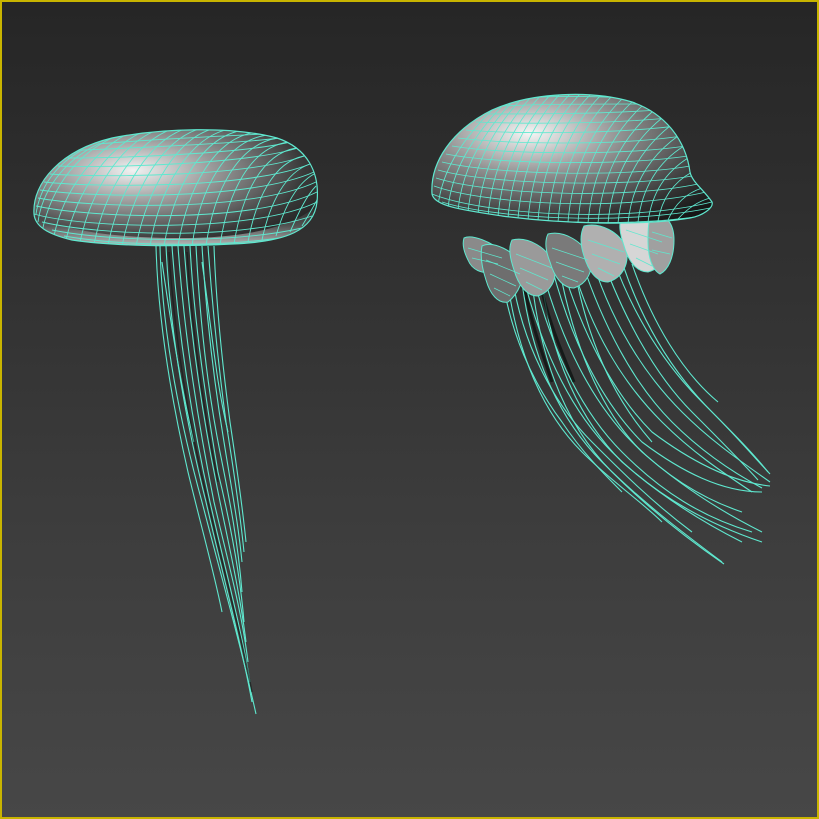  I want to click on jellyfish-1-cap, so click(176, 188).